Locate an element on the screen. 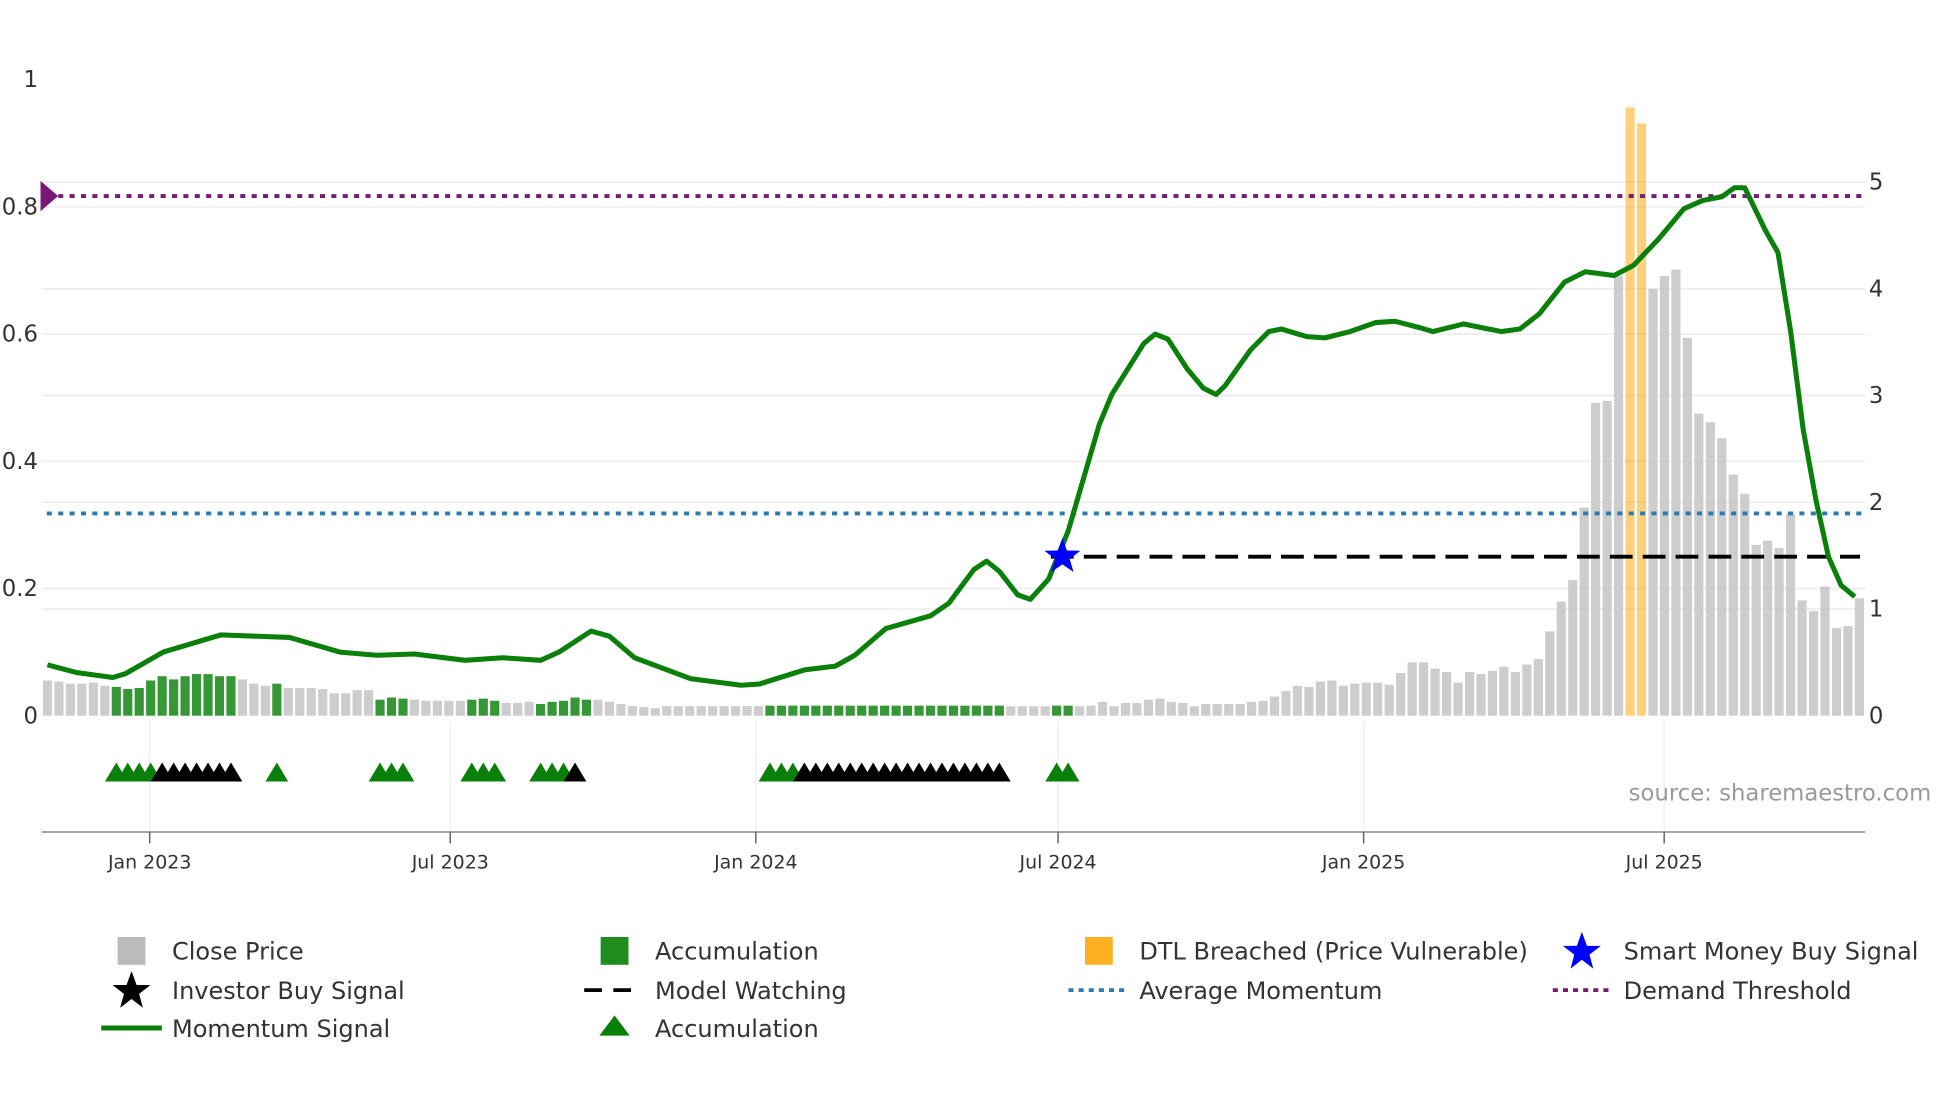 The width and height of the screenshot is (1960, 1102). legend-average-momentum: Average Momentum is located at coordinates (1260, 991).